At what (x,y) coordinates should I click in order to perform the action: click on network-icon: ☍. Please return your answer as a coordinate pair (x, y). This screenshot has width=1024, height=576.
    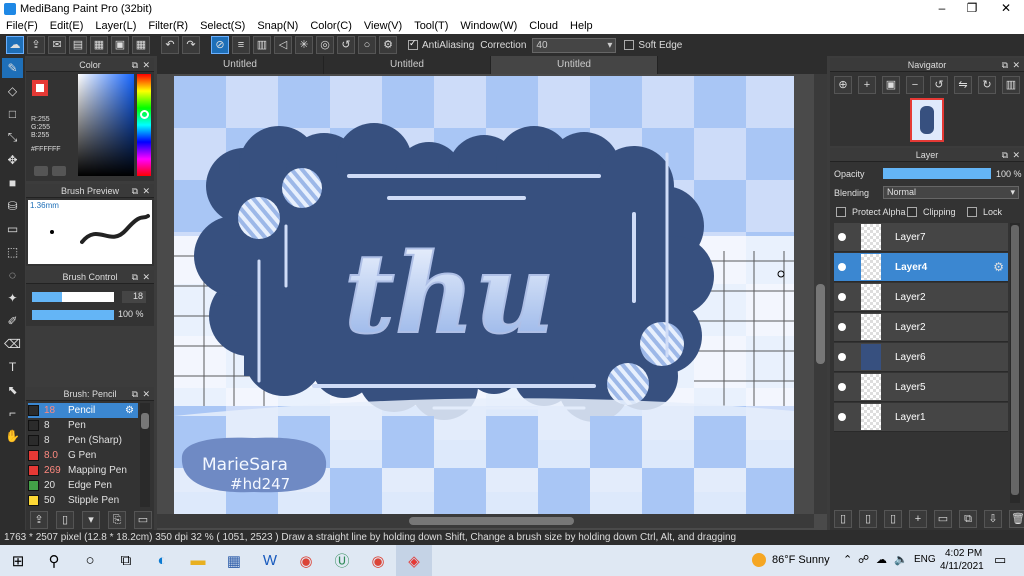
    Looking at the image, I should click on (863, 559).